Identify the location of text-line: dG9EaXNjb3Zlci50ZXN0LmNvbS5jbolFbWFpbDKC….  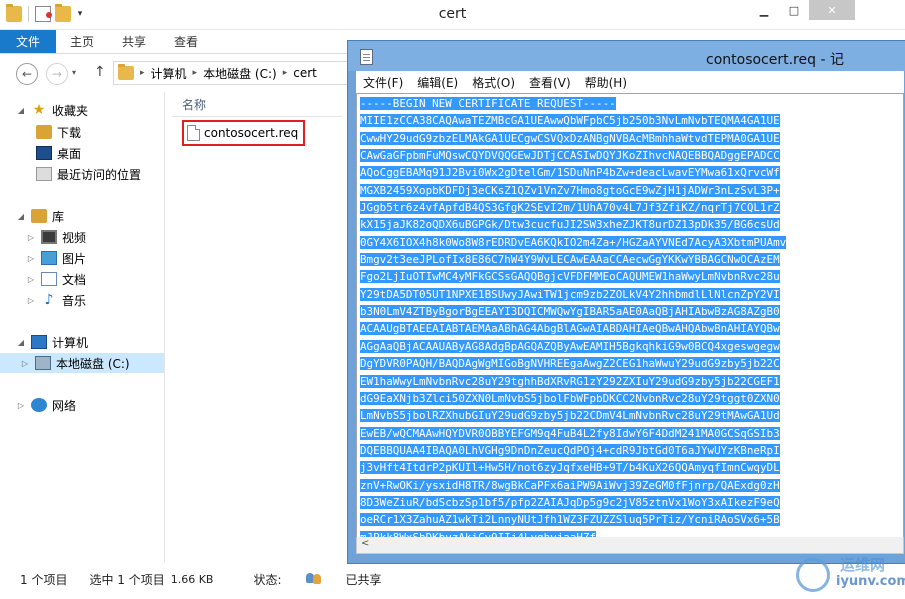
(620, 398).